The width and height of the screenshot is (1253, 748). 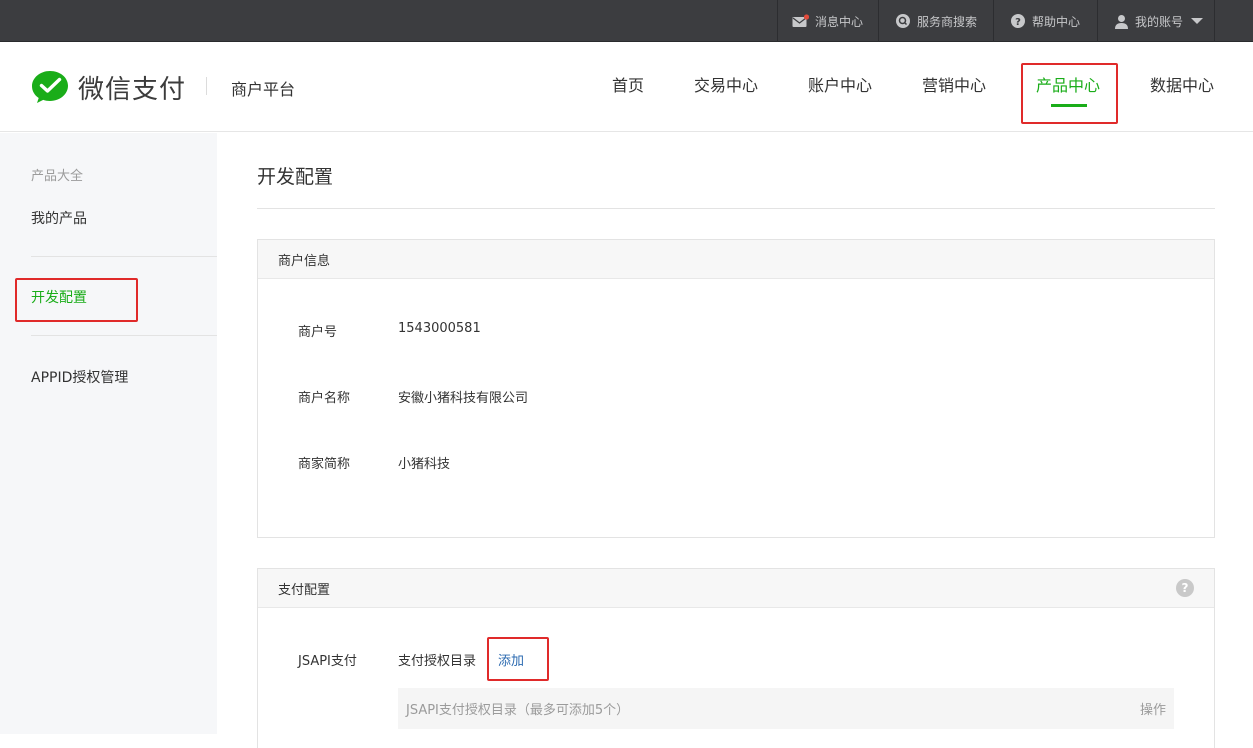 What do you see at coordinates (1182, 84) in the screenshot?
I see `nav-data: 数据中心` at bounding box center [1182, 84].